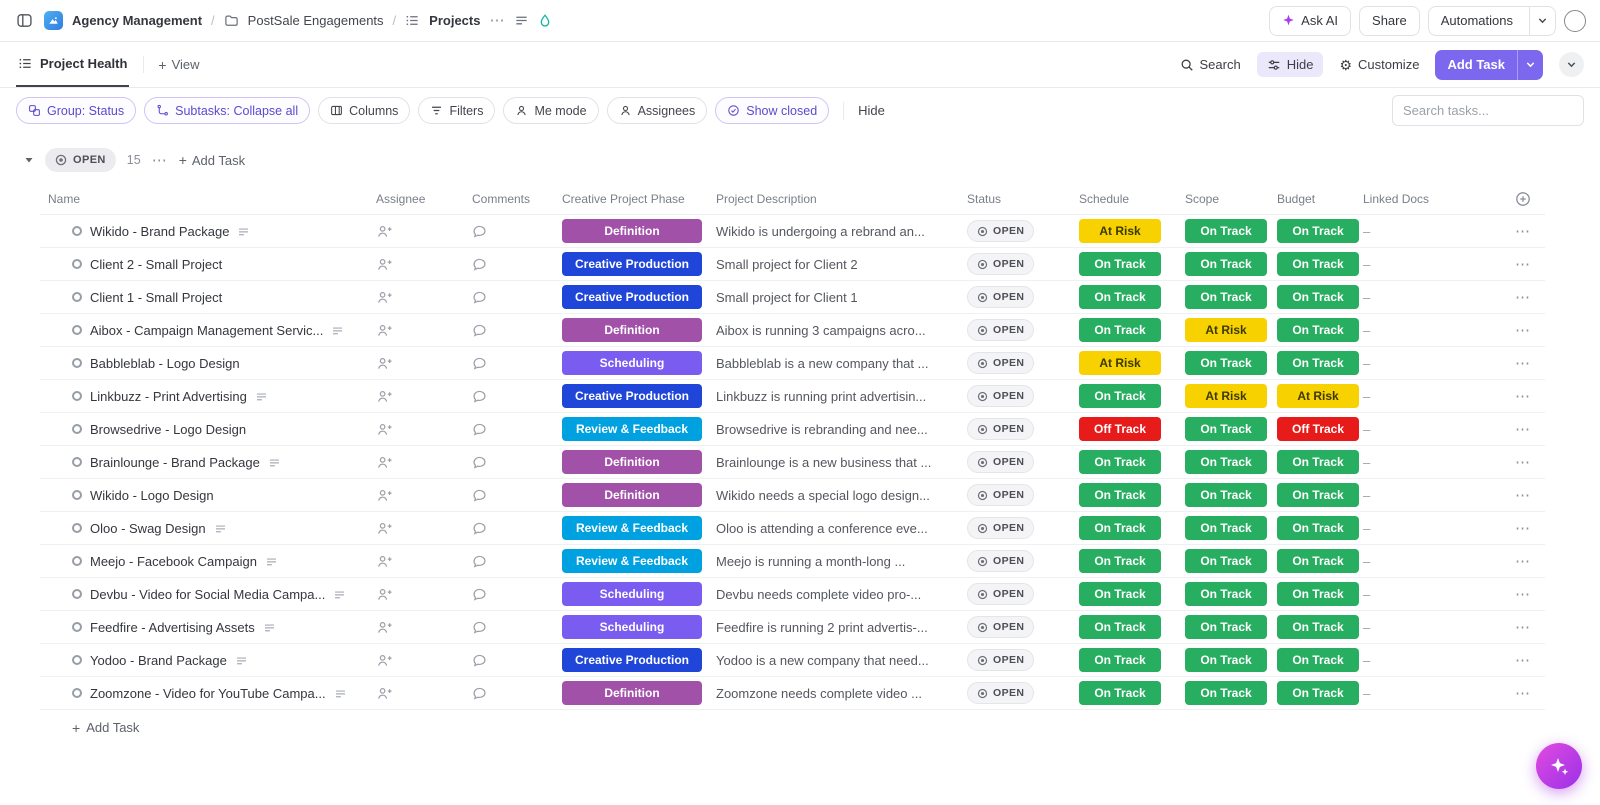 This screenshot has height=805, width=1600. I want to click on column-header-scope: Scope, so click(1231, 199).